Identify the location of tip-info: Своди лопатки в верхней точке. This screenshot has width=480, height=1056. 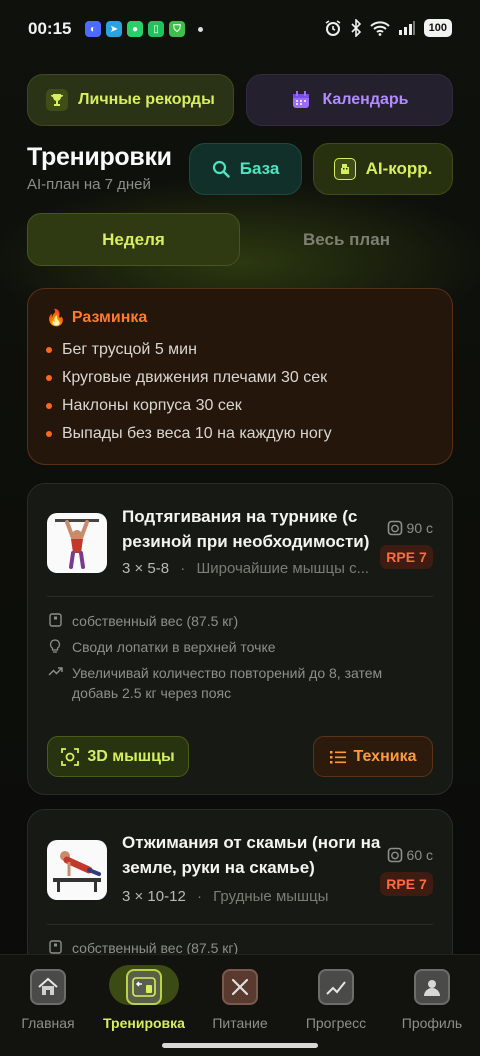
(161, 647).